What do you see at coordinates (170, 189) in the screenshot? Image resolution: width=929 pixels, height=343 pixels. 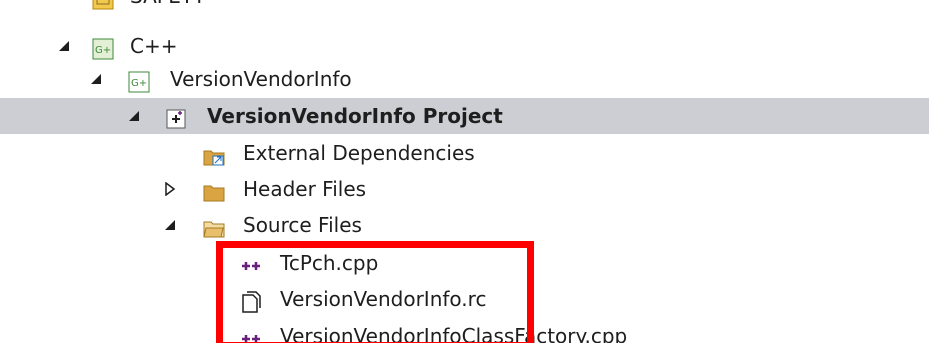 I see `collapsed-arrow-icon` at bounding box center [170, 189].